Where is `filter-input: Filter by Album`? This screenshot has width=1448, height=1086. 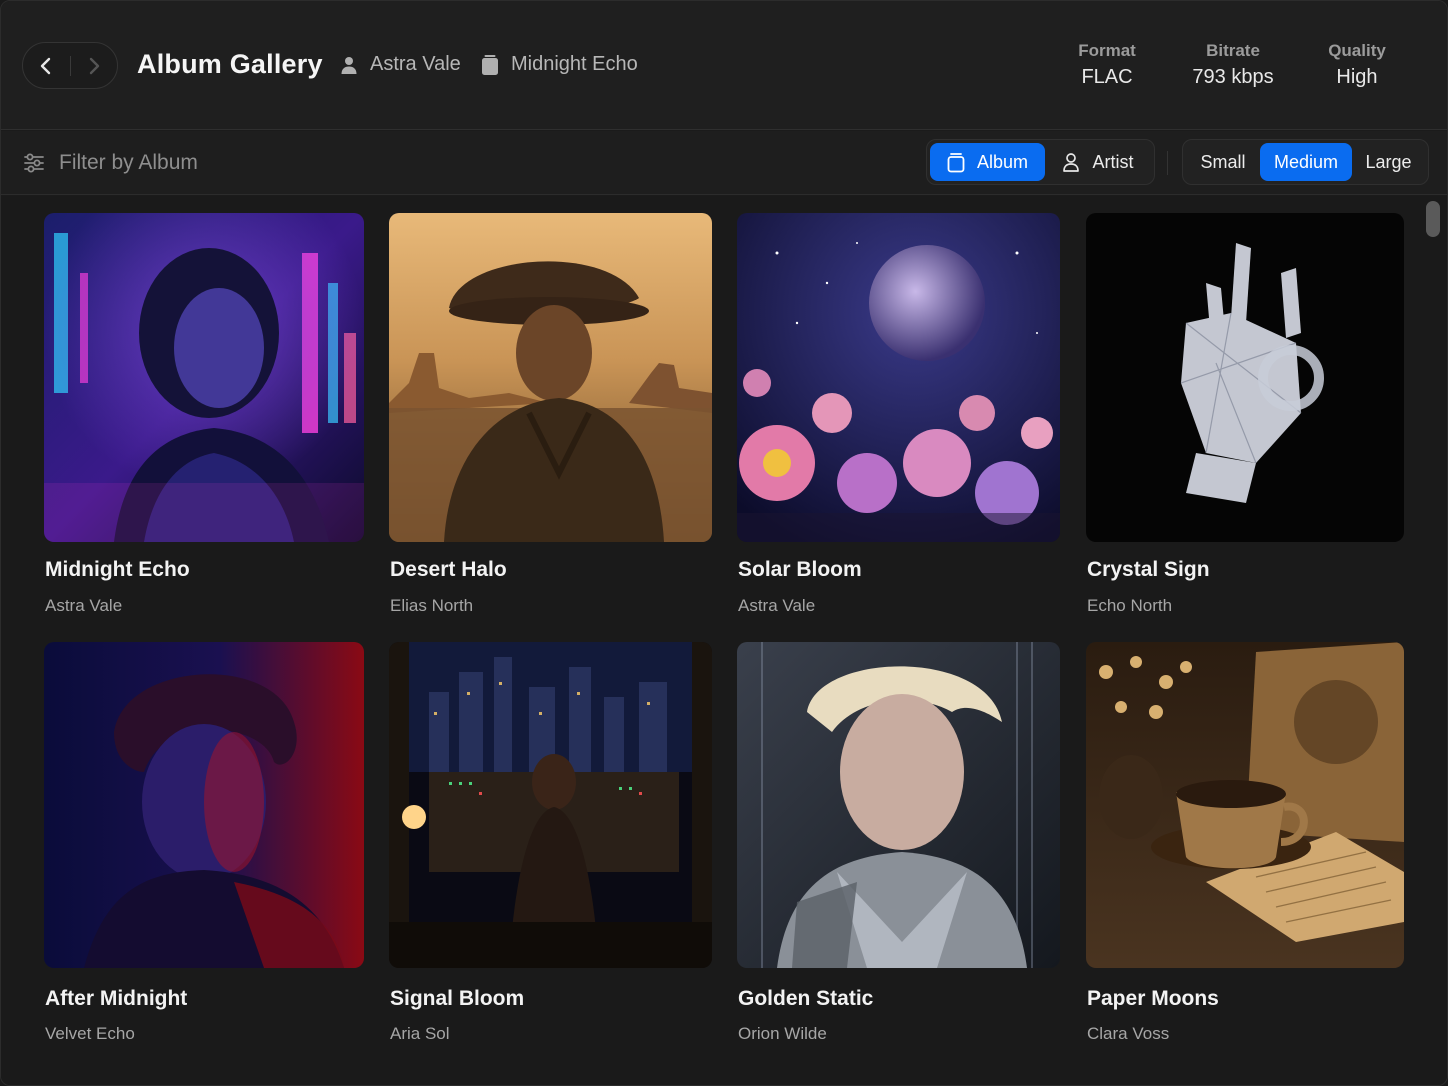
filter-input: Filter by Album is located at coordinates (110, 163).